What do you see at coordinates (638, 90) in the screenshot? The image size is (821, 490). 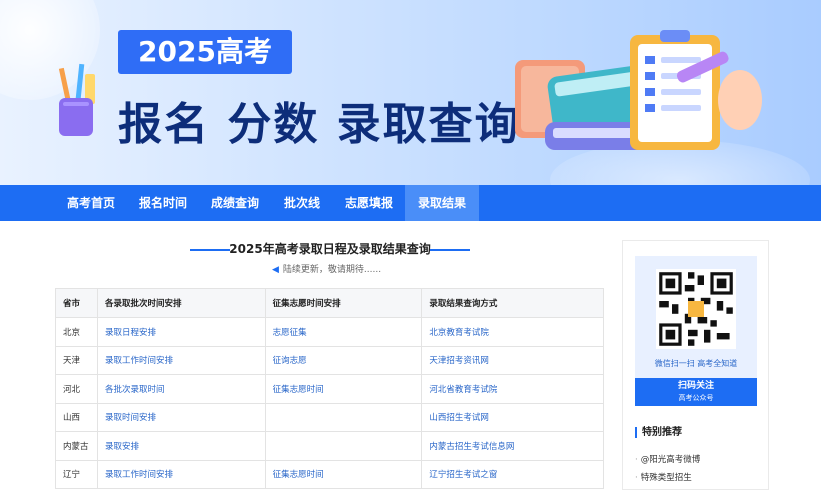 I see `books-clipboard-icon` at bounding box center [638, 90].